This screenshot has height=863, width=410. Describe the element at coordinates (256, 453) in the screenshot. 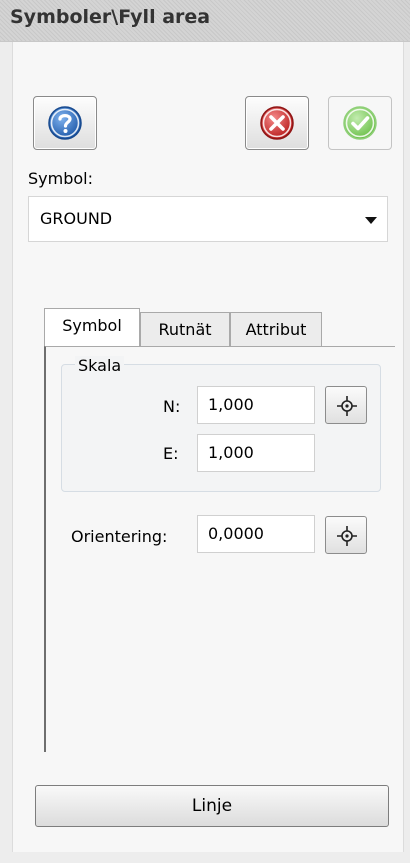

I see `e-scale-input: 1,000` at that location.